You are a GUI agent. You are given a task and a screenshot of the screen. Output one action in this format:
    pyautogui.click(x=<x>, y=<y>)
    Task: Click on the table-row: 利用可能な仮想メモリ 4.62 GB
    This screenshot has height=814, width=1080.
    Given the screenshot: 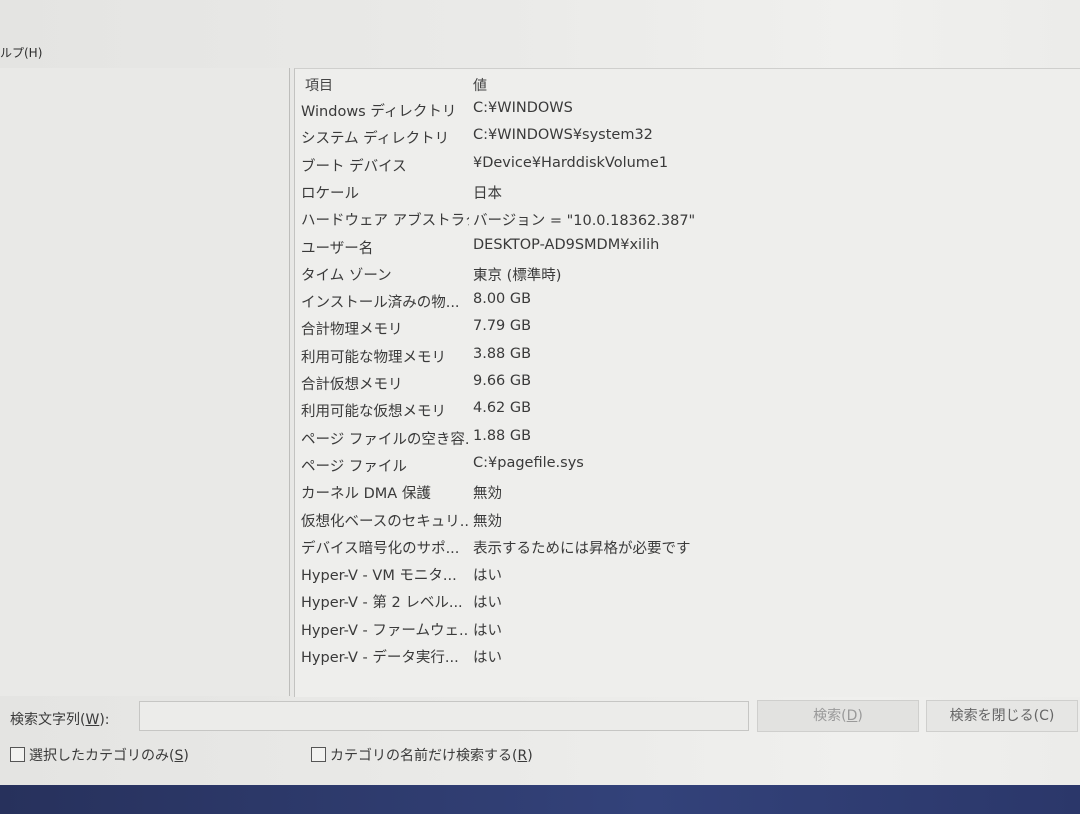 What is the action you would take?
    pyautogui.click(x=687, y=410)
    